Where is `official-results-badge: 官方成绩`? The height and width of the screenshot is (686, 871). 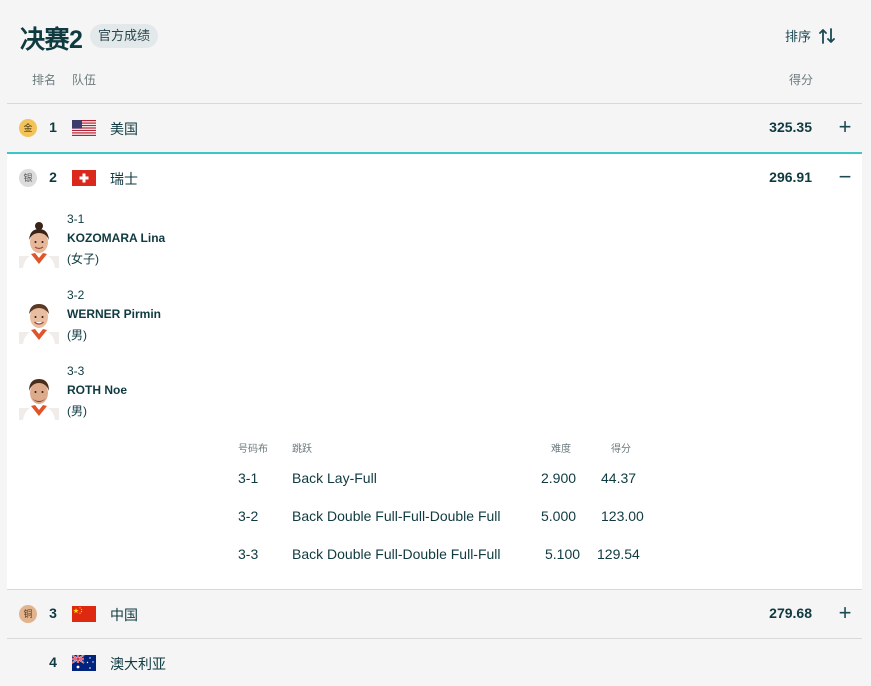 official-results-badge: 官方成绩 is located at coordinates (124, 36).